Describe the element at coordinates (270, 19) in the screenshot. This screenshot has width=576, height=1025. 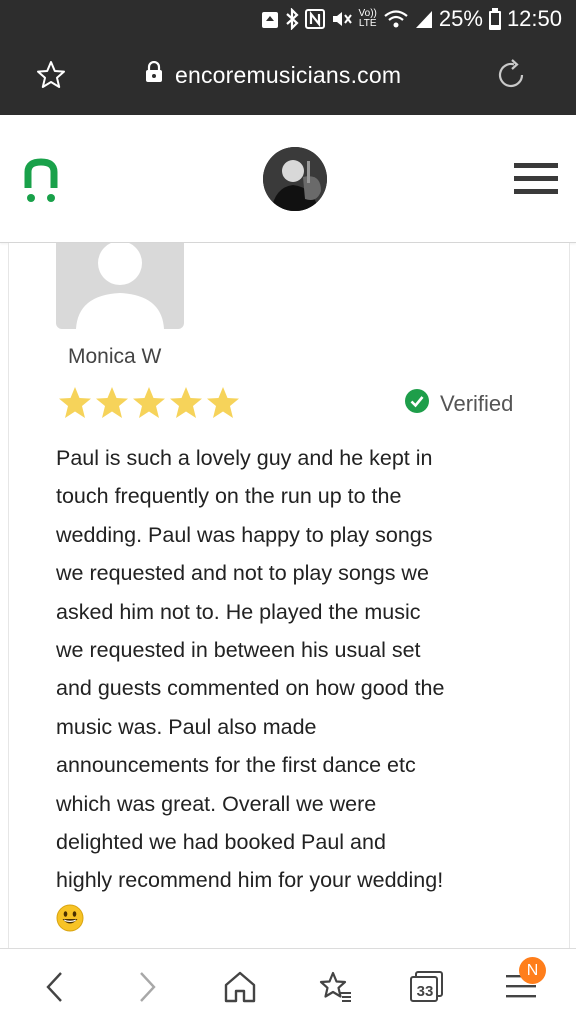
I see `recycle-notification-icon` at that location.